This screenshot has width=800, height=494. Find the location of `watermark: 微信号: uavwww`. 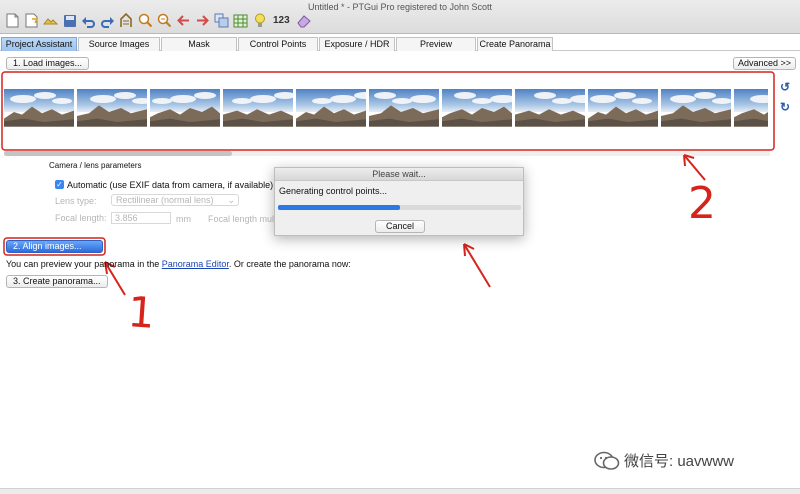

watermark: 微信号: uavwww is located at coordinates (664, 460).